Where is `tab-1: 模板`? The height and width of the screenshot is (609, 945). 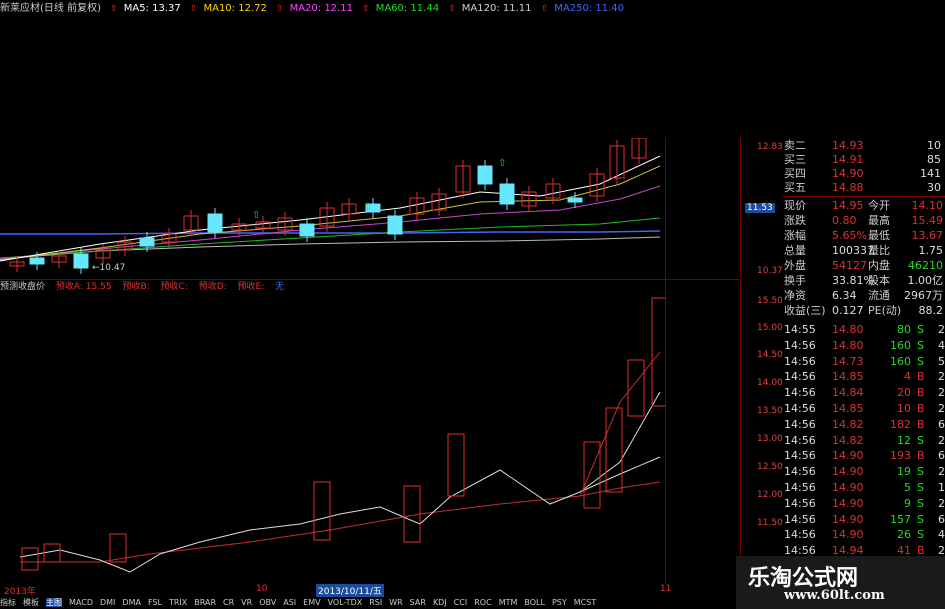
tab-1: 模板 is located at coordinates (31, 602).